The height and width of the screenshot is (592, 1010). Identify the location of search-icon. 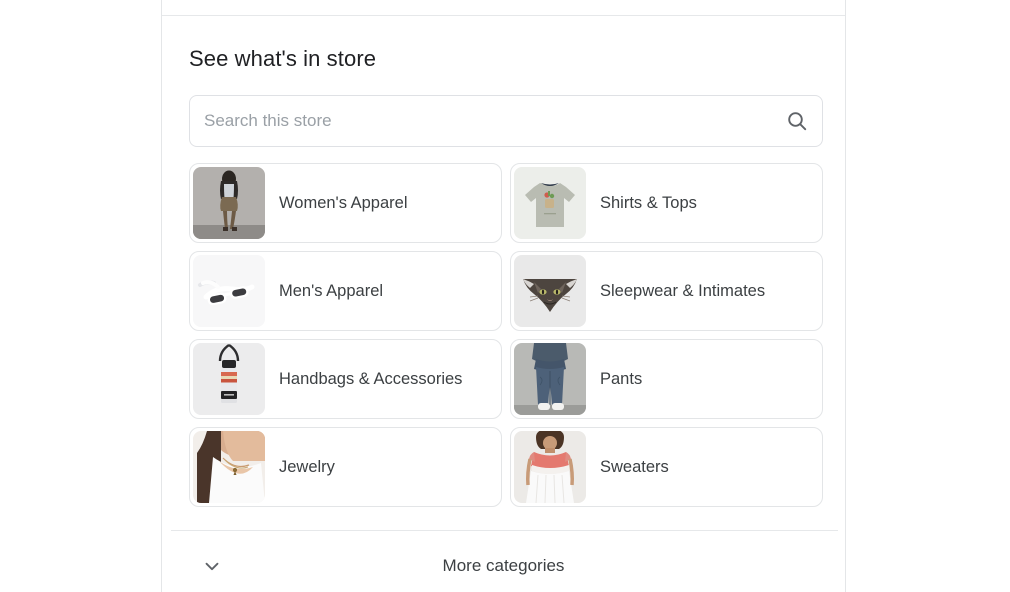
(797, 121).